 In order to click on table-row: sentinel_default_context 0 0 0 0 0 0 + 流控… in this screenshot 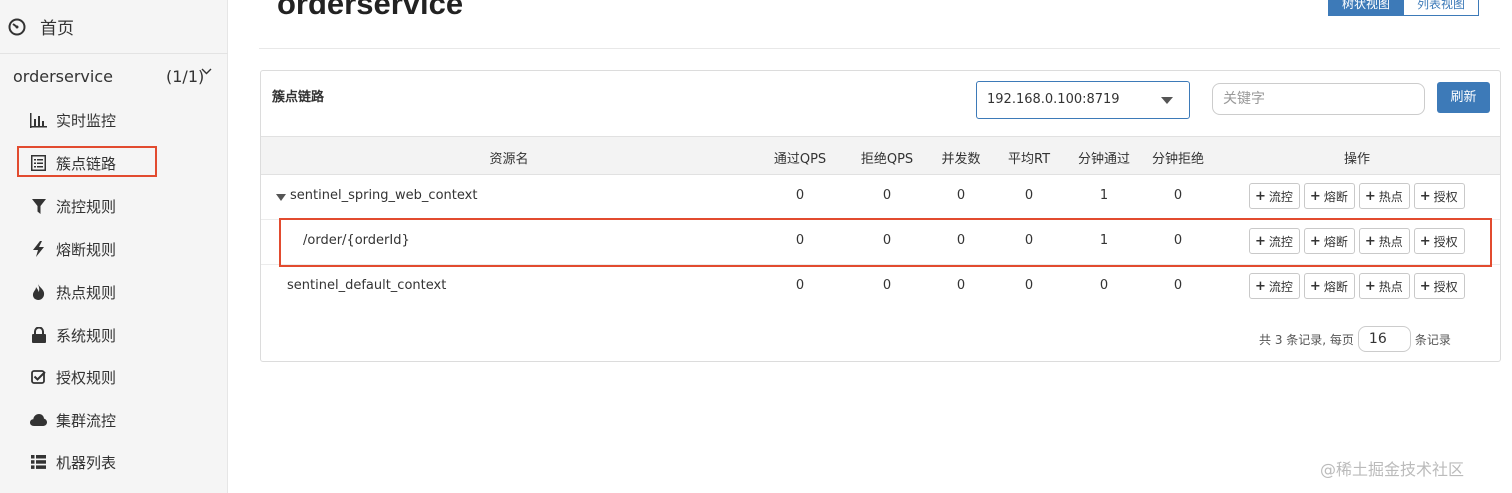, I will do `click(880, 287)`.